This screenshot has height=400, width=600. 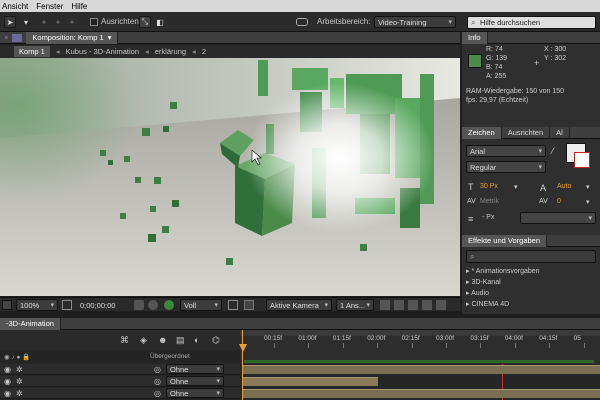 What do you see at coordinates (477, 293) in the screenshot?
I see `effects-item-audio: ▸ Audio` at bounding box center [477, 293].